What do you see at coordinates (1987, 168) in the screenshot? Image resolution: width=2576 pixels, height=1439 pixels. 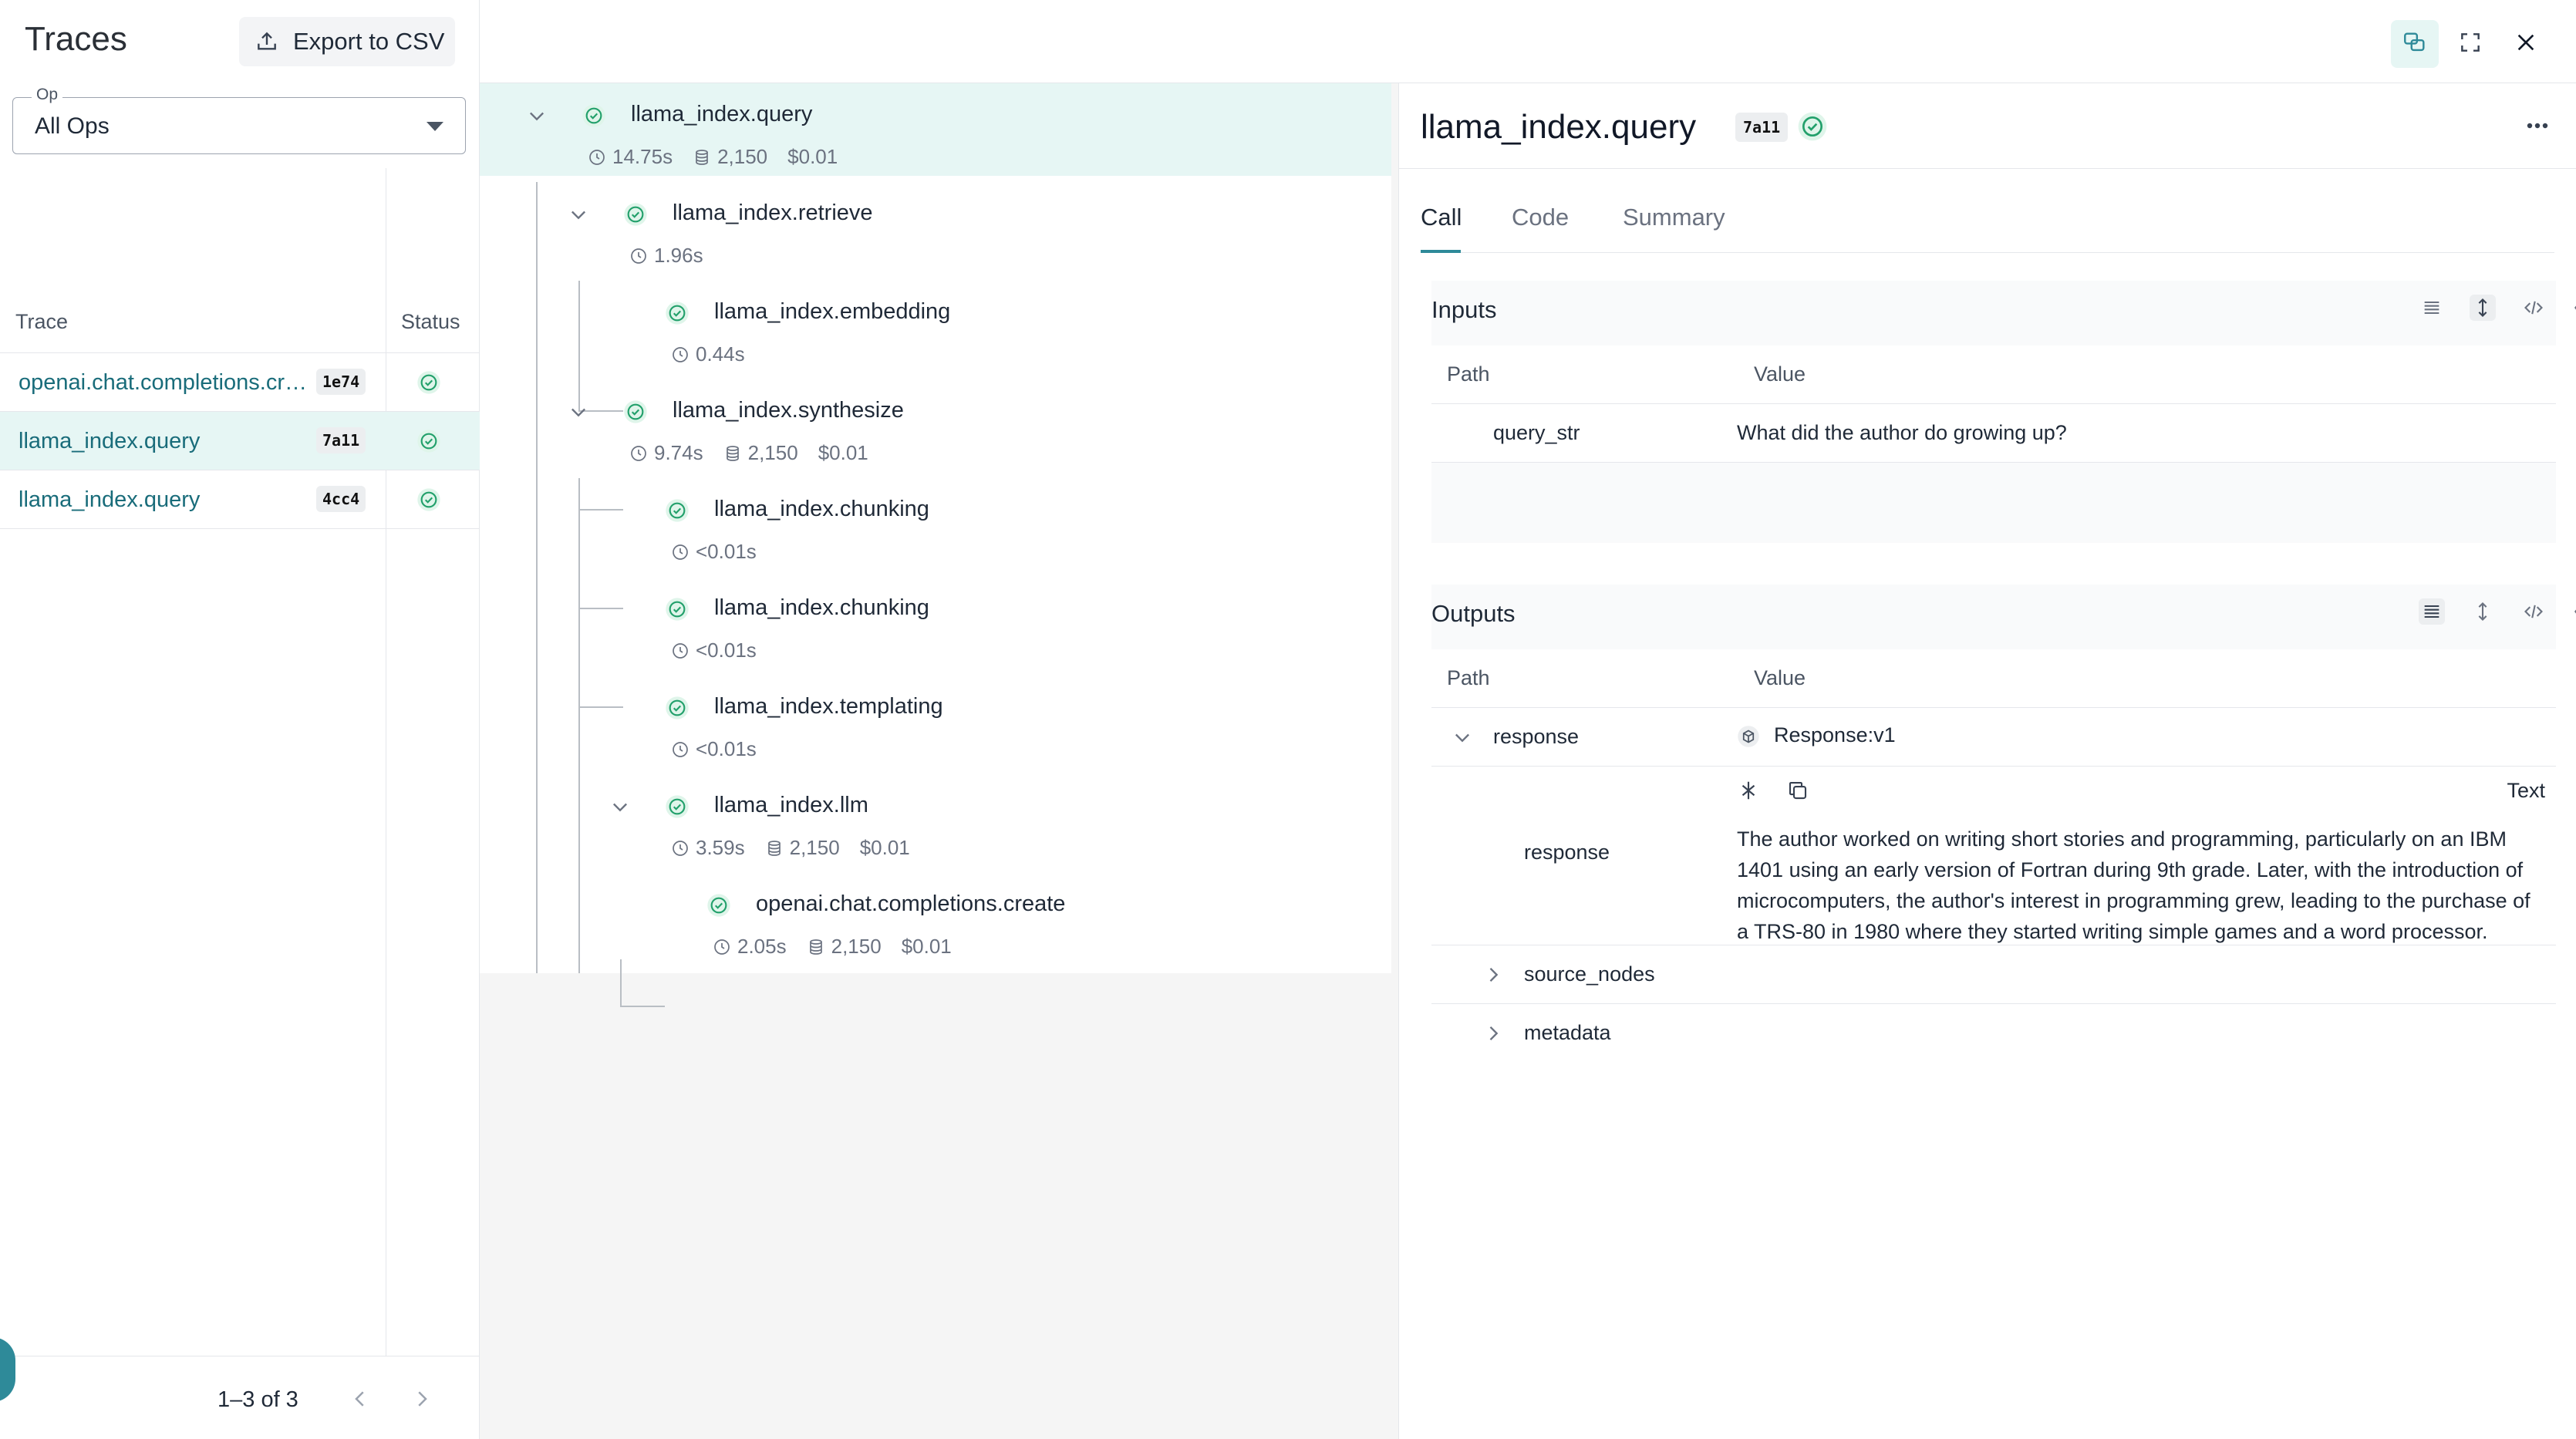 I see `divider` at bounding box center [1987, 168].